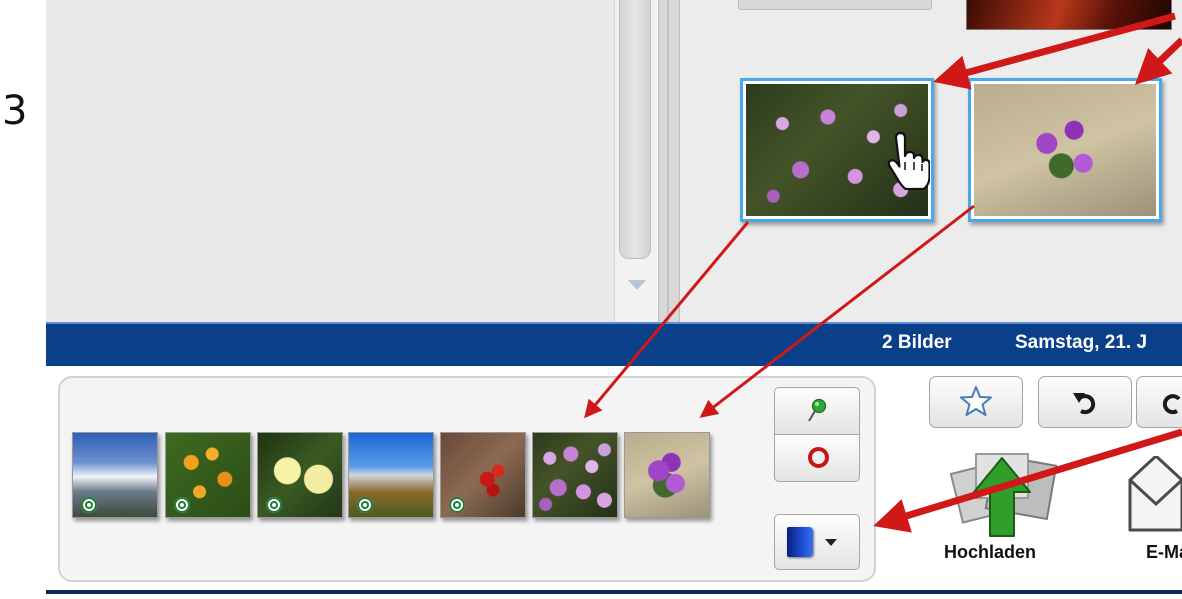 This screenshot has height=599, width=1182. I want to click on chevron-down-icon, so click(831, 542).